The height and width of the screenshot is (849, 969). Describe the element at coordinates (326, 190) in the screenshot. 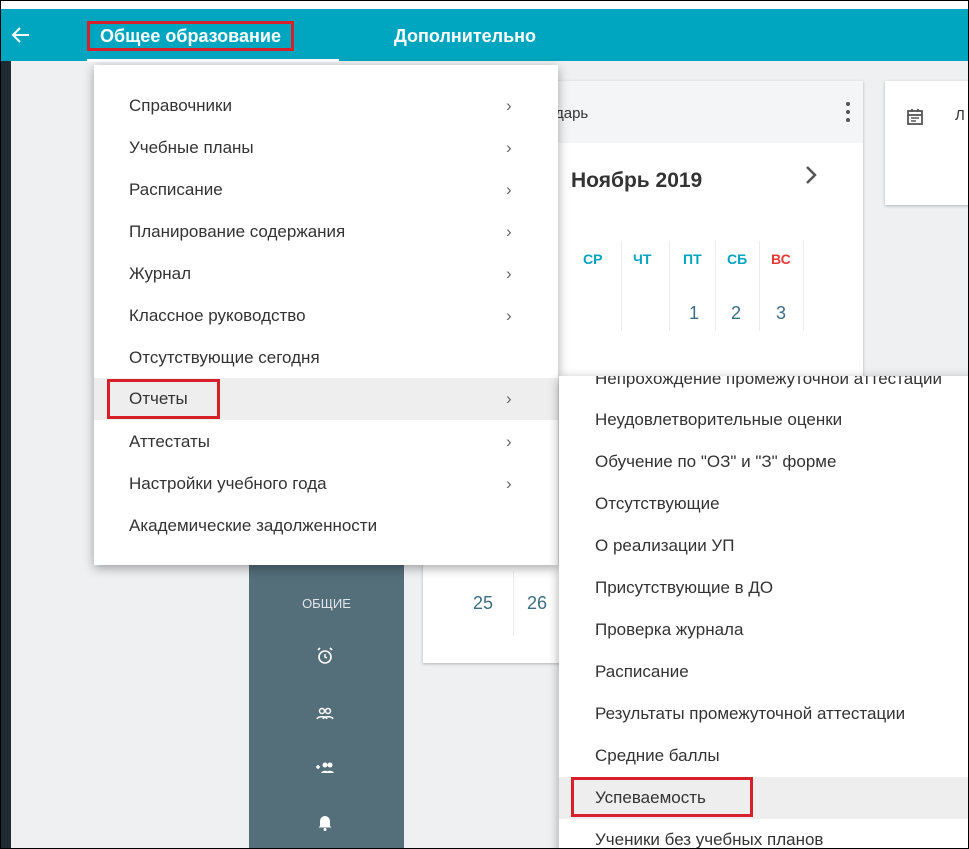

I see `menu-item-schedule: Расписание ›` at that location.